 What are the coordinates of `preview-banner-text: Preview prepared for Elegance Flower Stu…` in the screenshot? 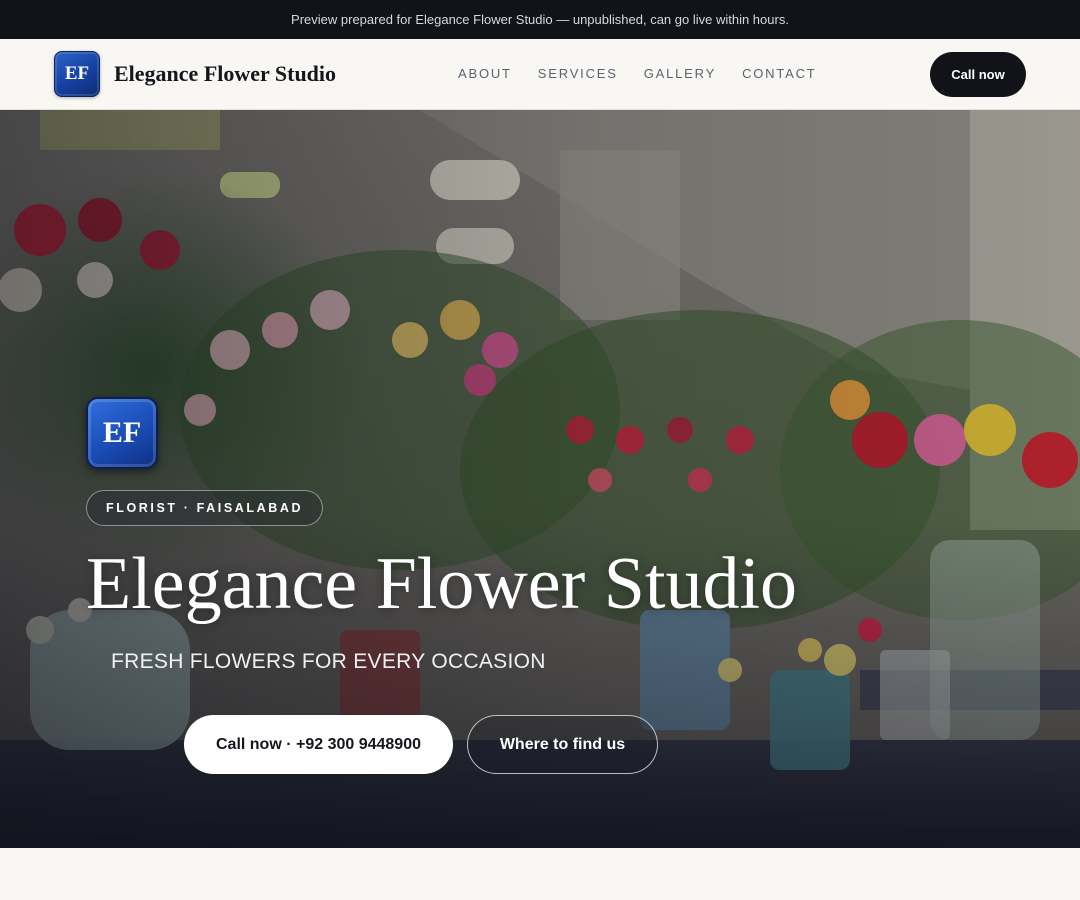 It's located at (540, 19).